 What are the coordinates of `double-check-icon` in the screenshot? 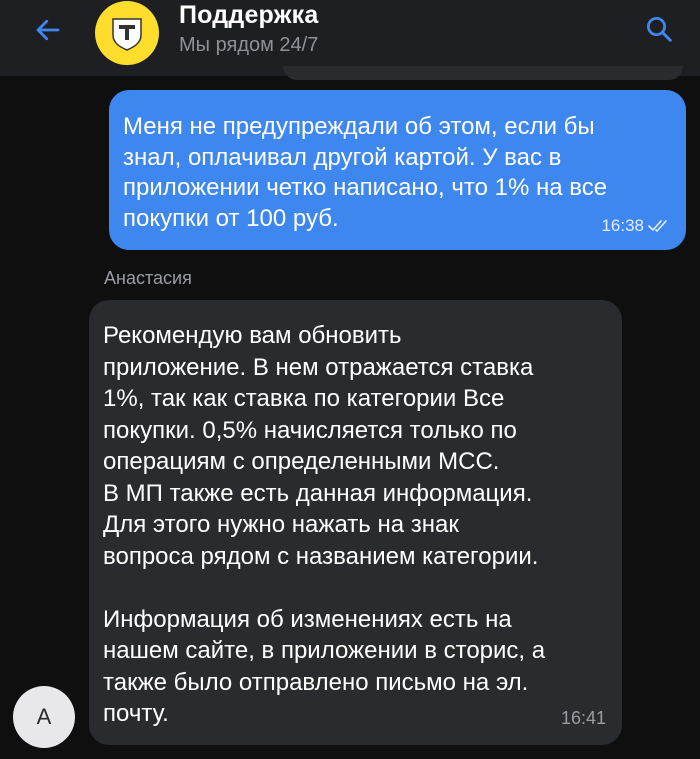 It's located at (657, 226).